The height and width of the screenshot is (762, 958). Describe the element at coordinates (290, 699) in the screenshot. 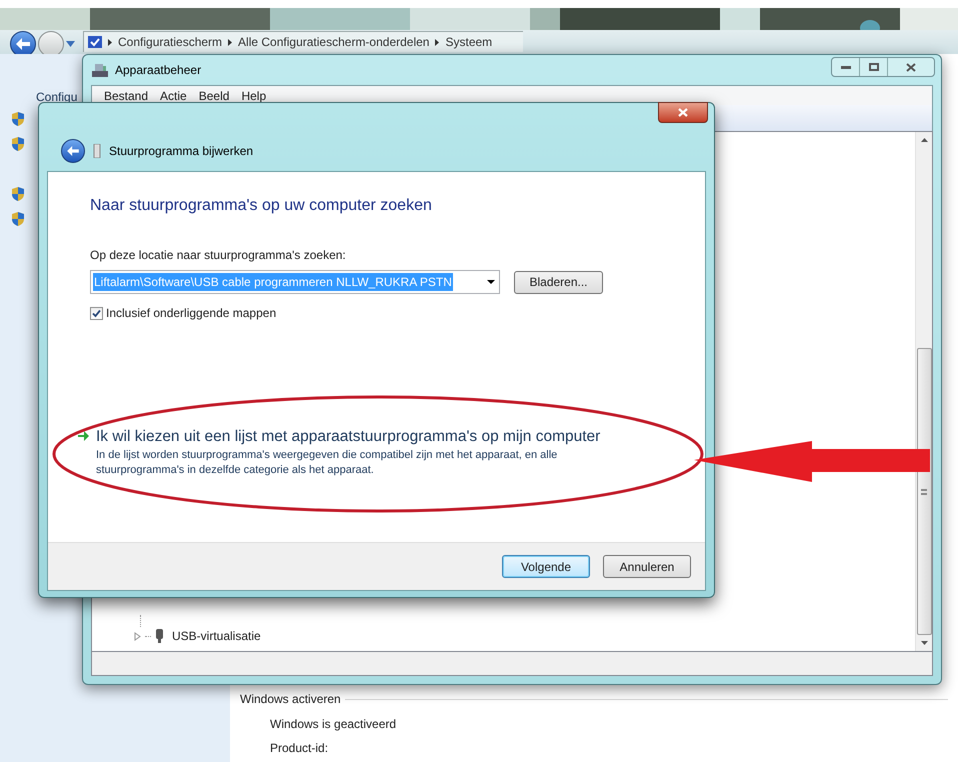

I see `section-heading: Windows activeren` at that location.